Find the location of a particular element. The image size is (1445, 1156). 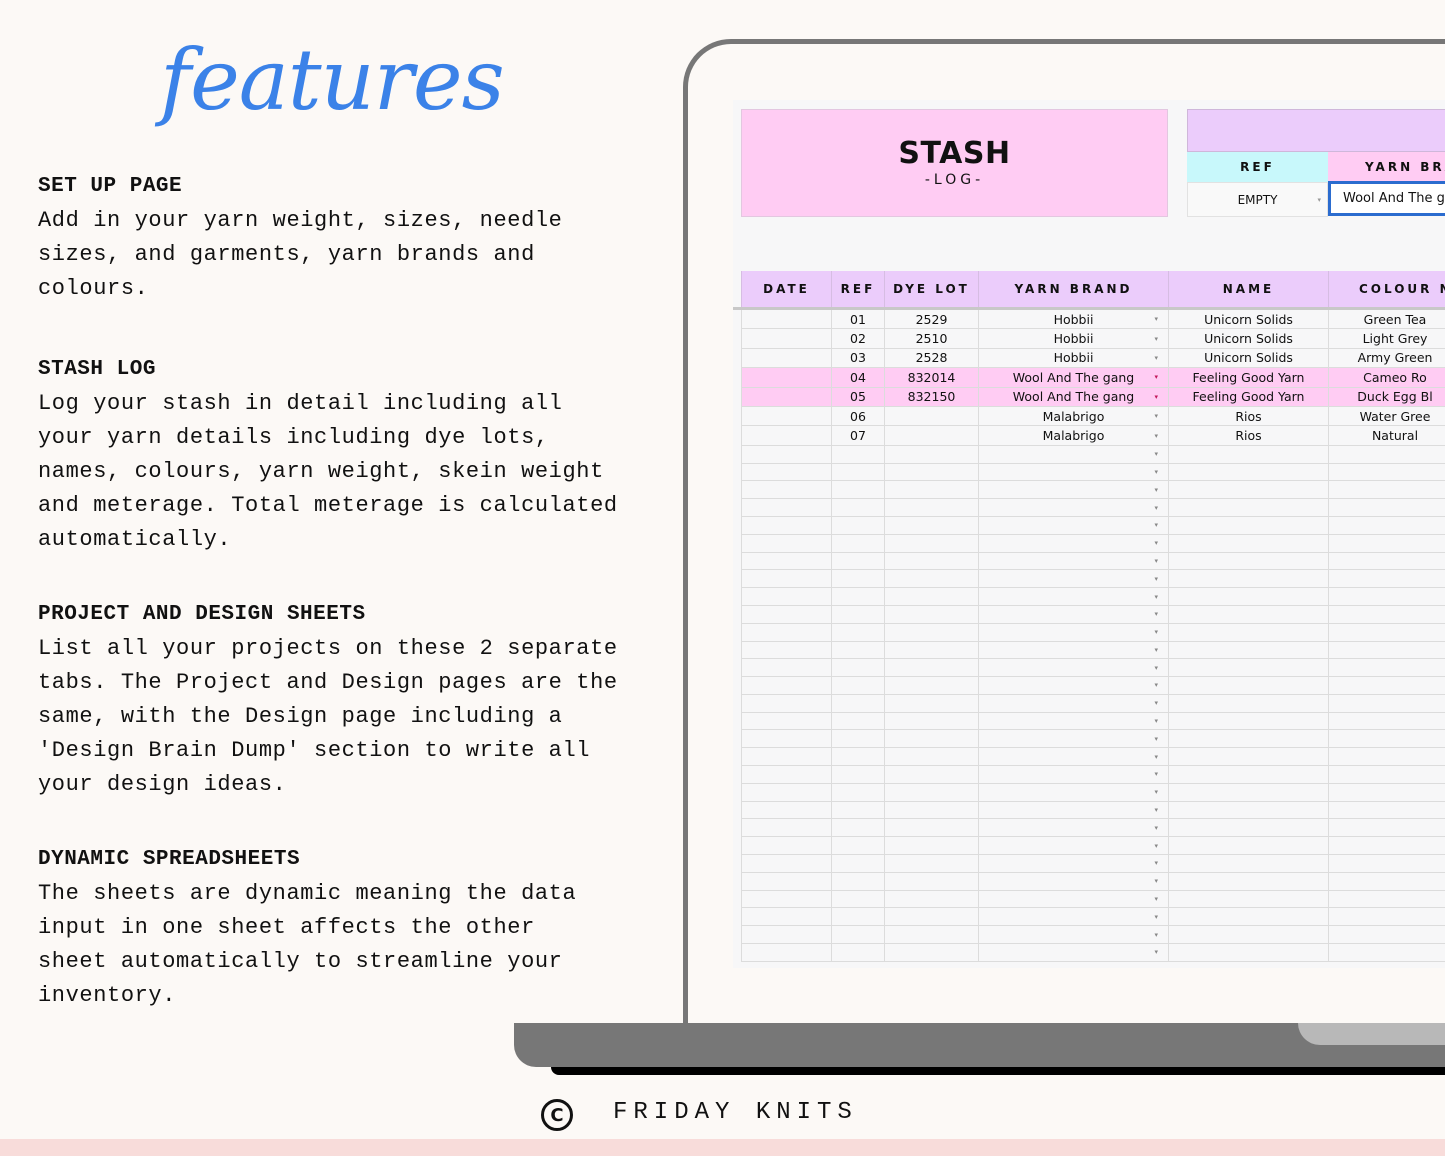

cell-ref: 01 is located at coordinates (858, 318).